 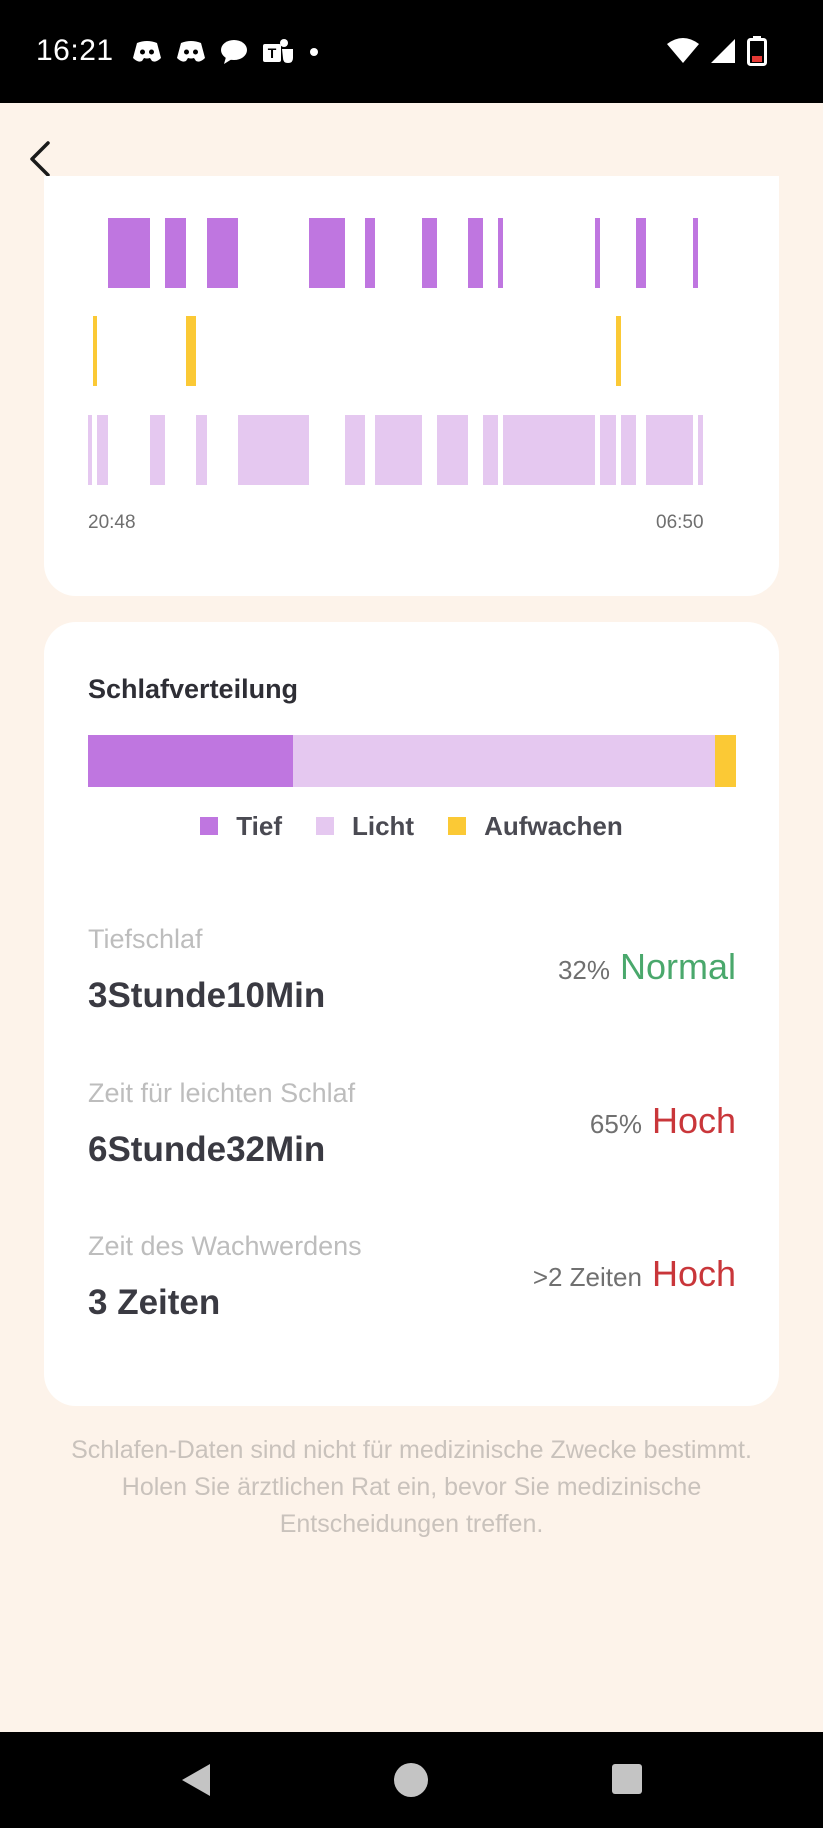 What do you see at coordinates (75, 50) in the screenshot?
I see `status-time: 16:21` at bounding box center [75, 50].